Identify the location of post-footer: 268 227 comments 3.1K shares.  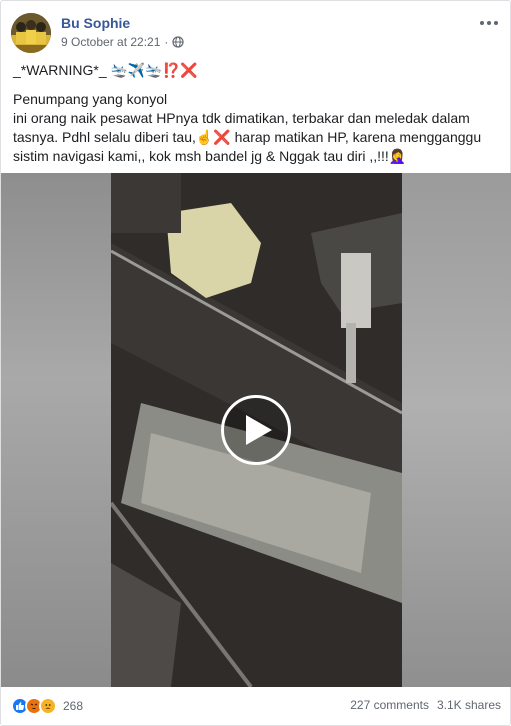
(256, 706).